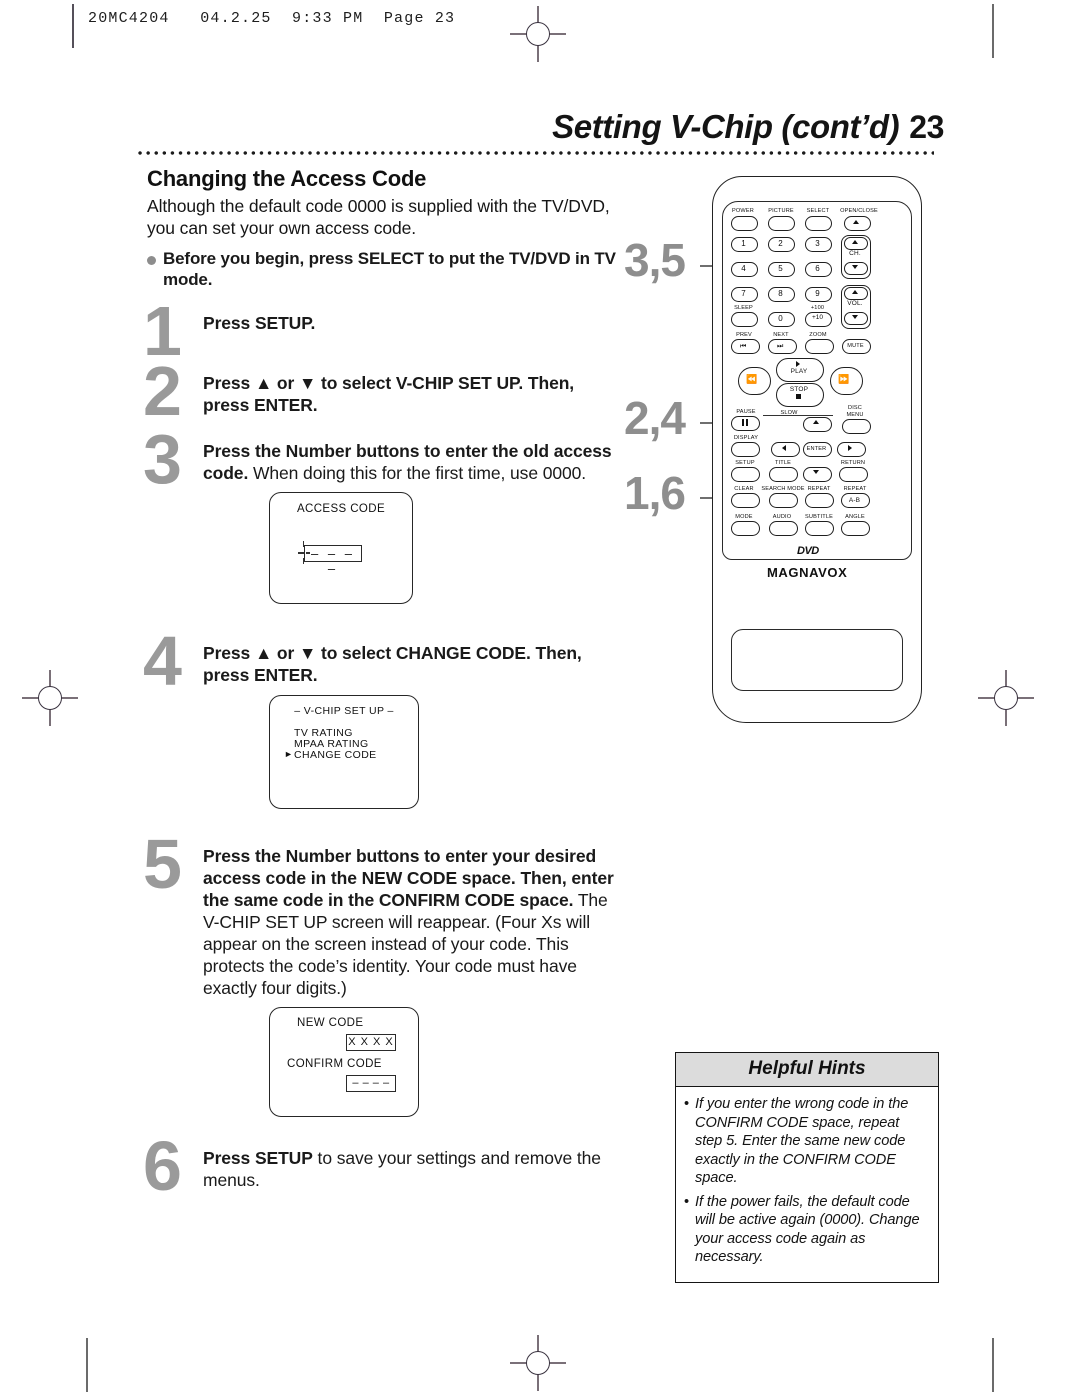  I want to click on label-menu: MENU, so click(855, 415).